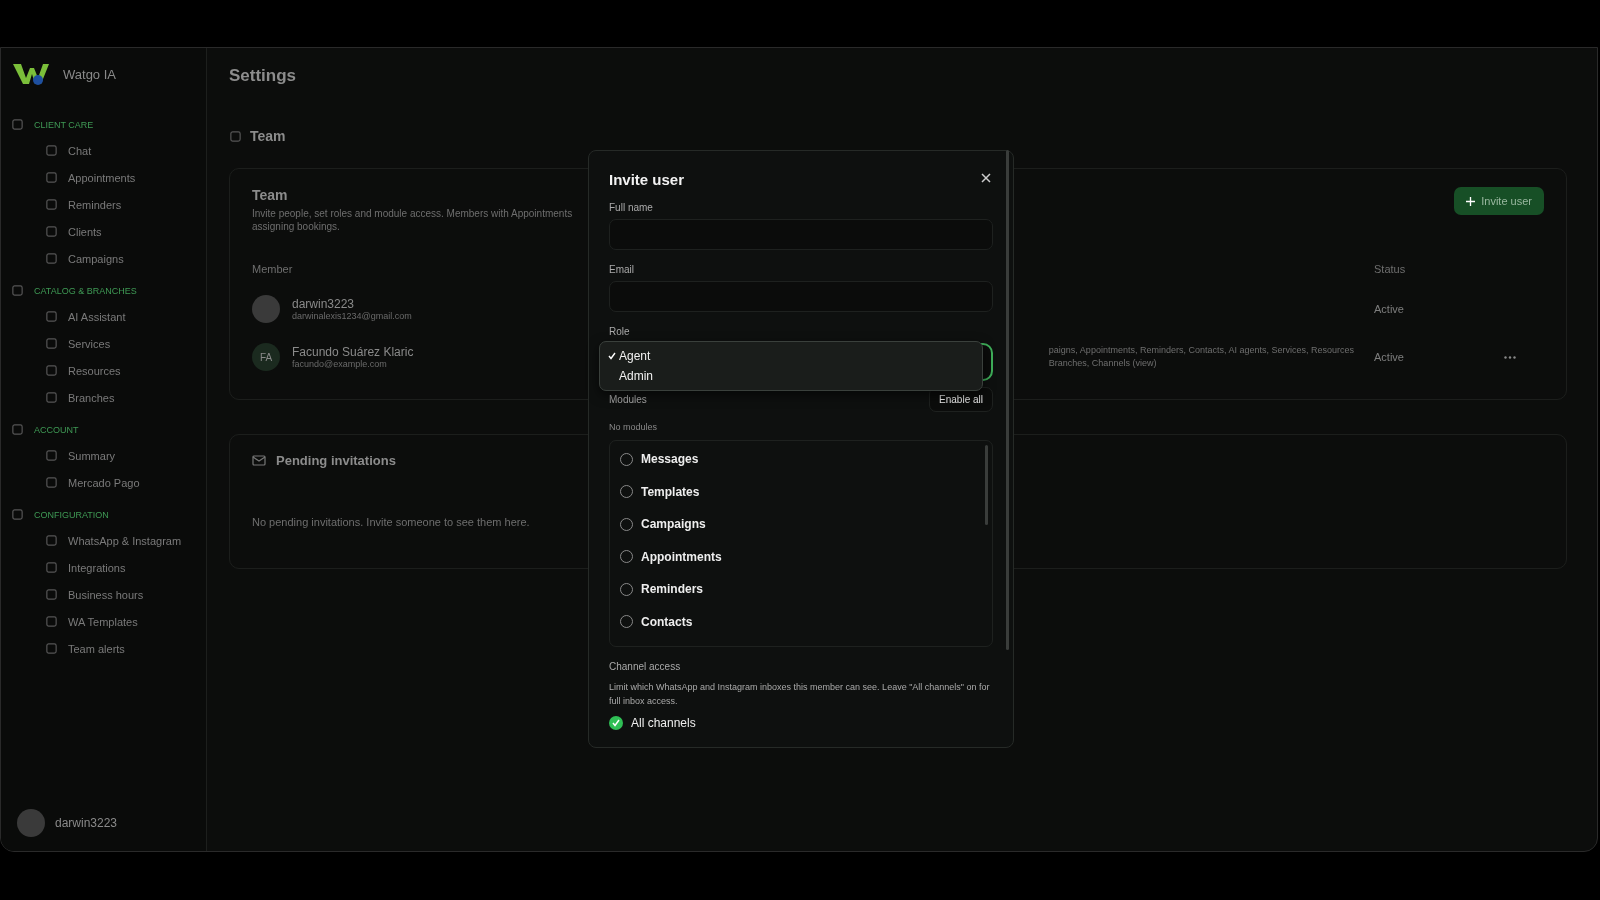 The width and height of the screenshot is (1600, 900). I want to click on member-name: Facundo Suárez Klaric, so click(353, 352).